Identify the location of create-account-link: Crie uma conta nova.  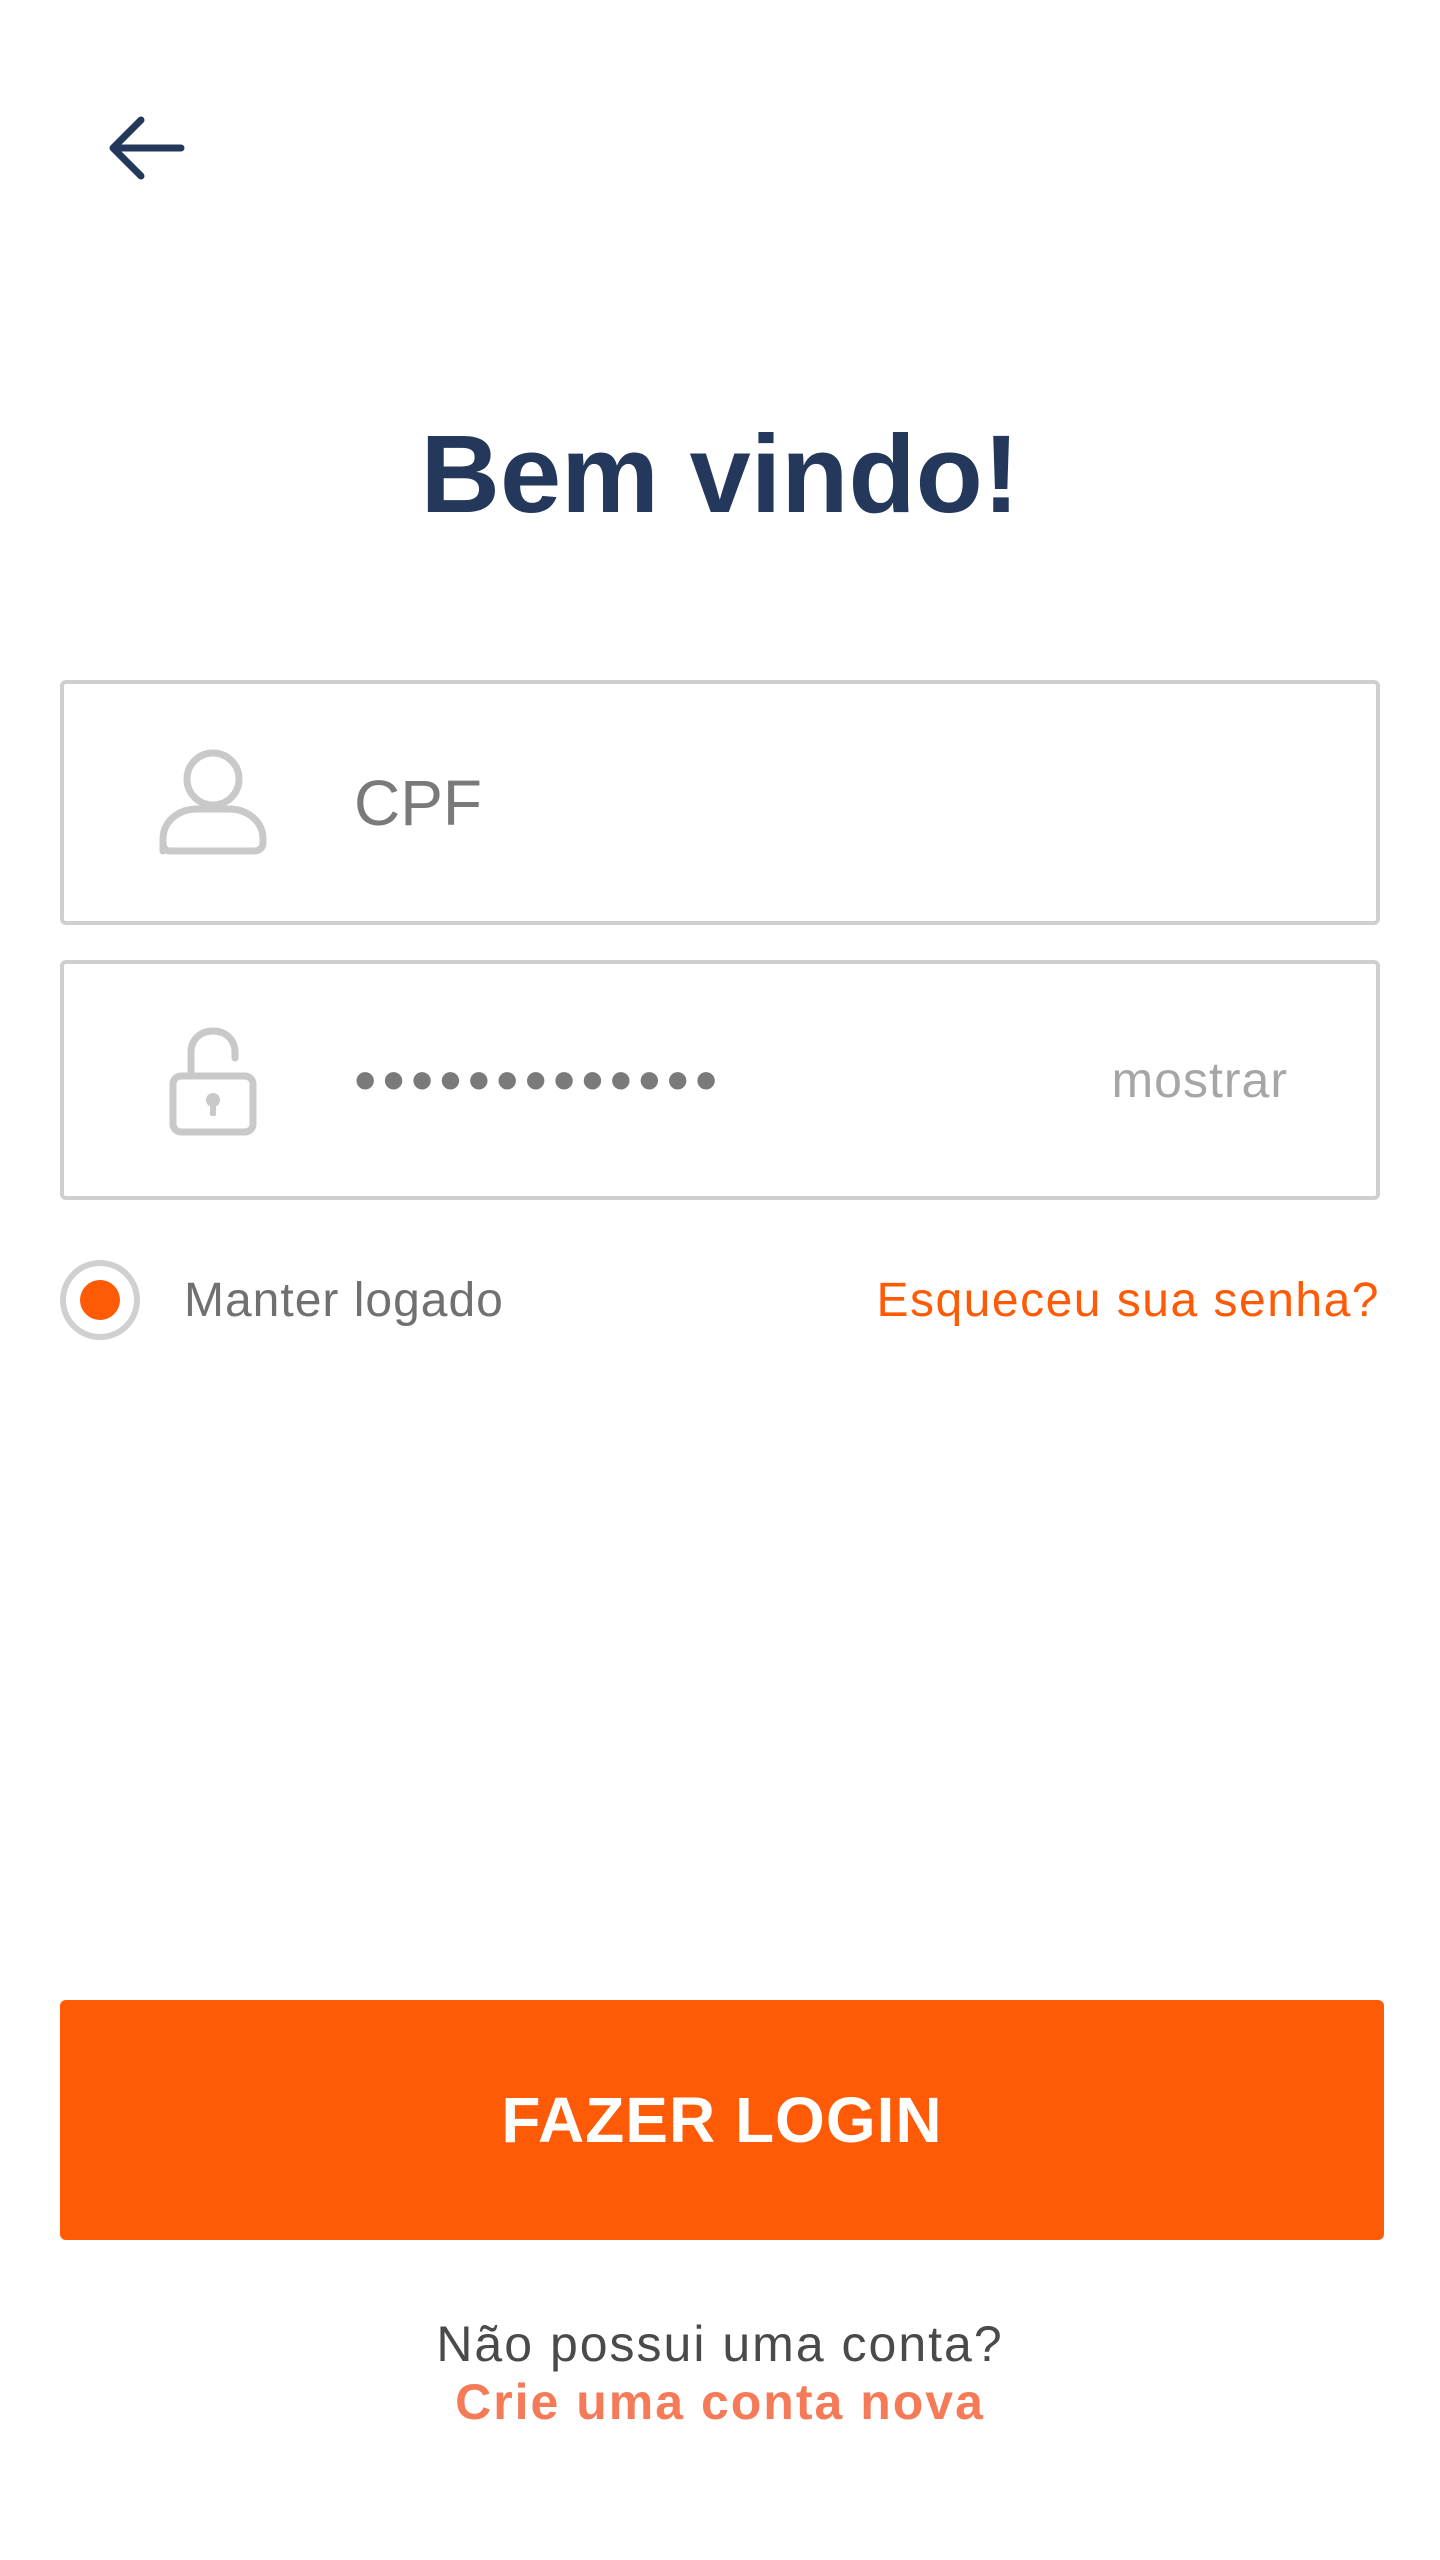
(720, 2402).